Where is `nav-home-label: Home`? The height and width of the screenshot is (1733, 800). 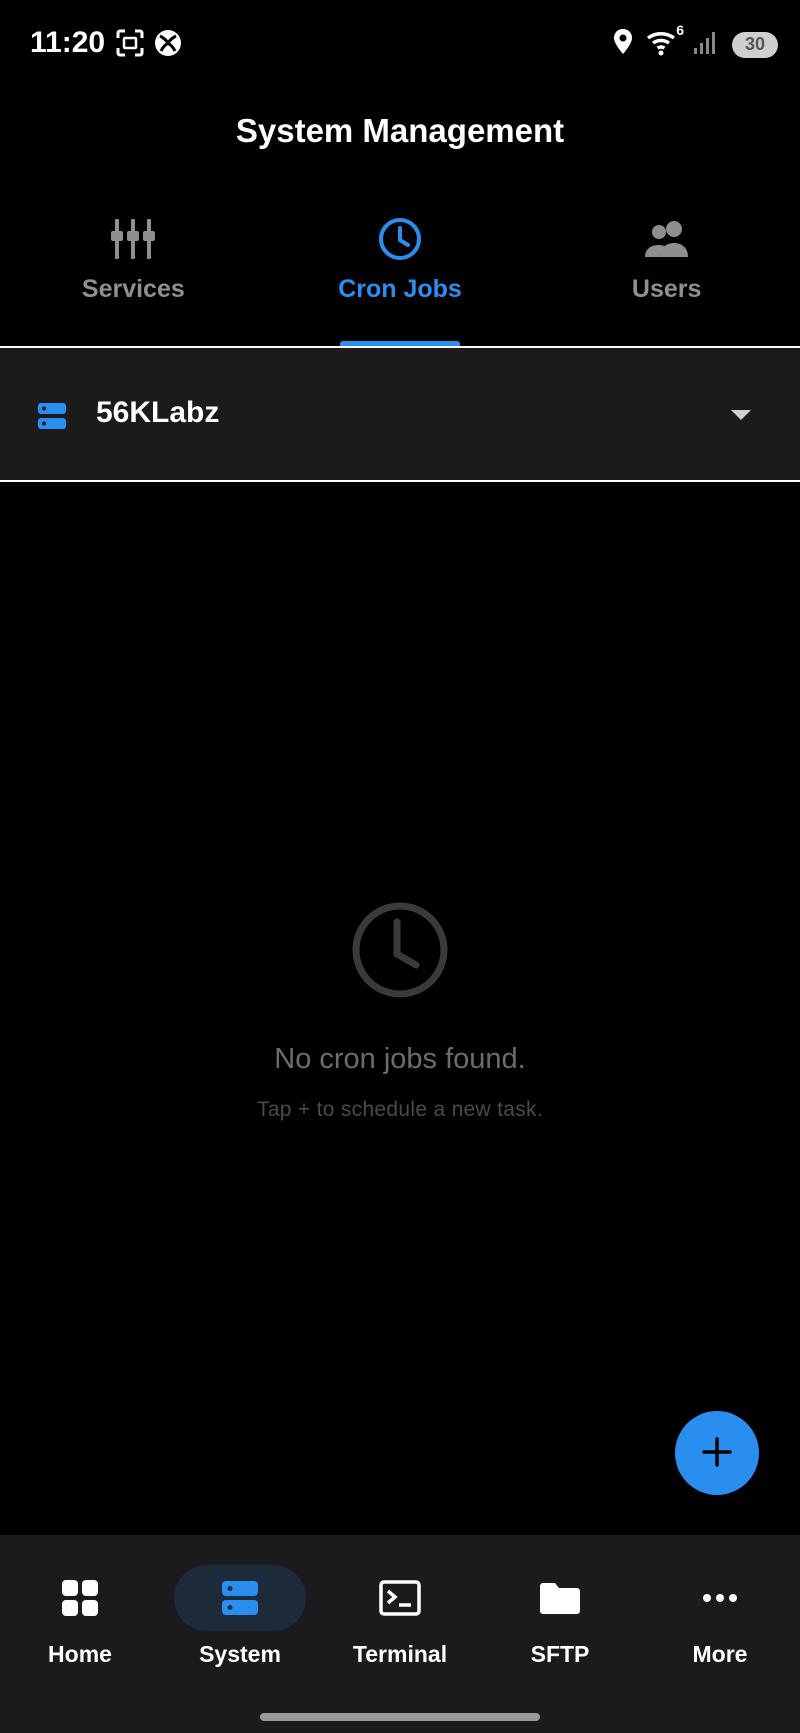
nav-home-label: Home is located at coordinates (80, 1654).